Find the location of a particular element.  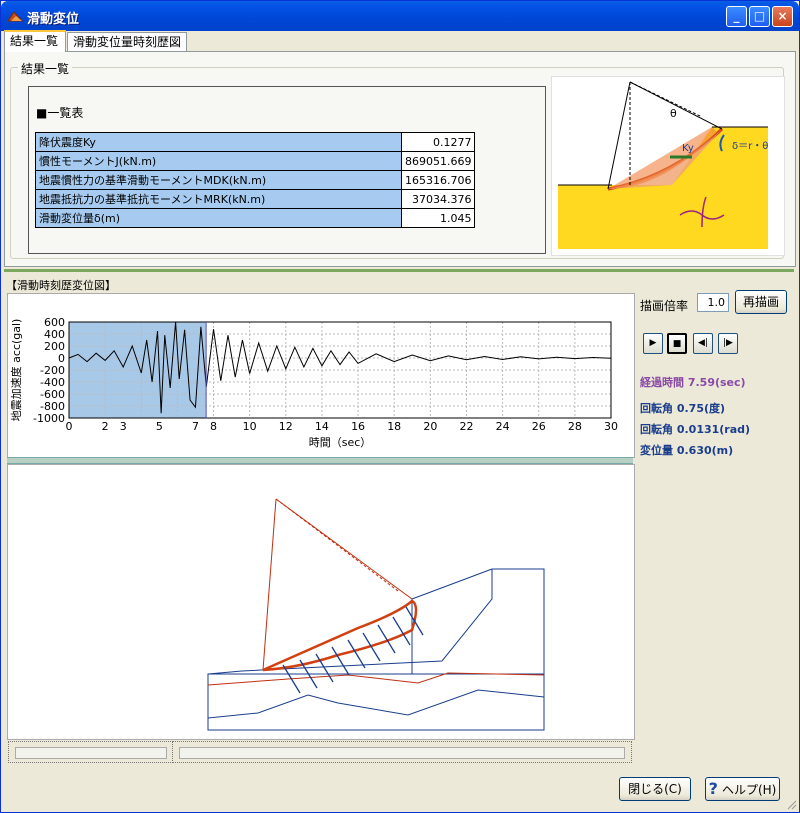

displacement-amount: 変位量 0.630(m) is located at coordinates (687, 450).